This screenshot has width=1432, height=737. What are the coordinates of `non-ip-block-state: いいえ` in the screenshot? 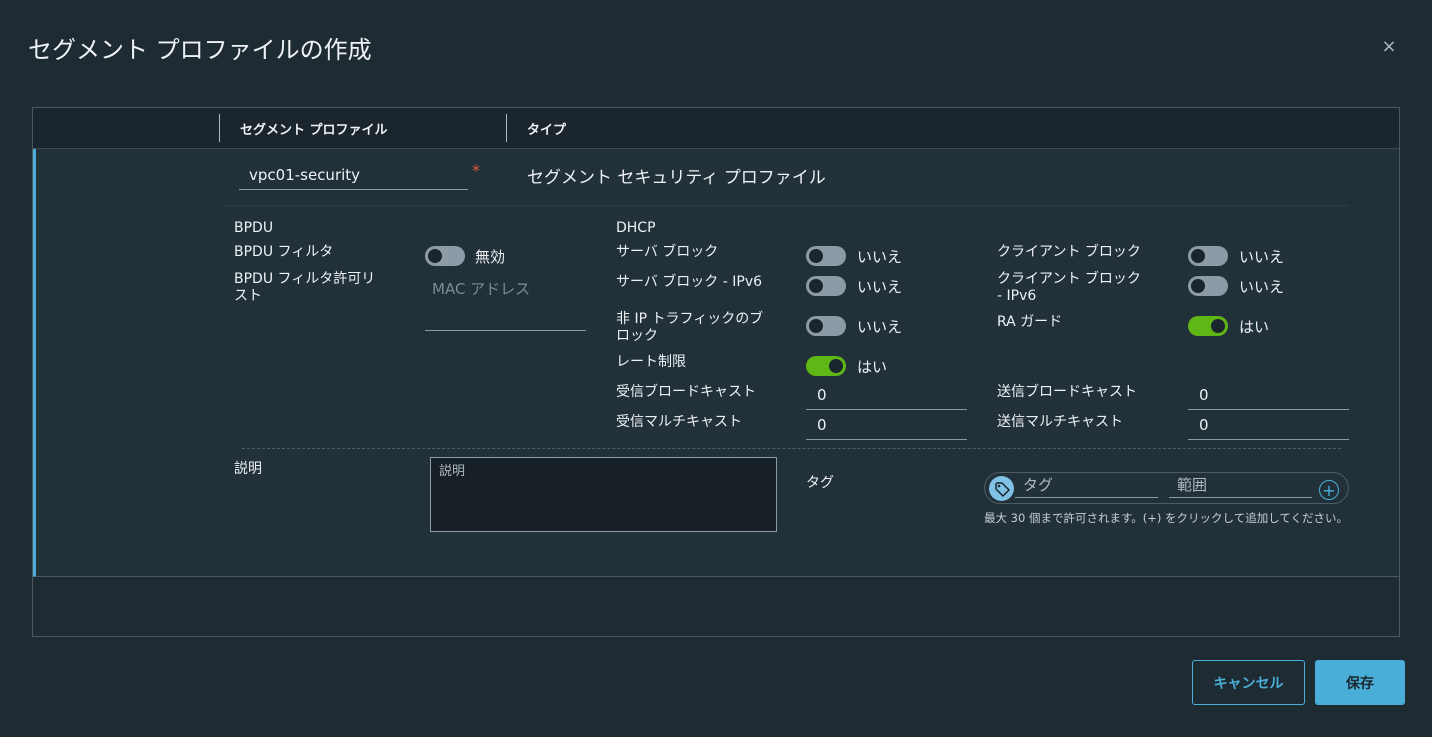 It's located at (880, 327).